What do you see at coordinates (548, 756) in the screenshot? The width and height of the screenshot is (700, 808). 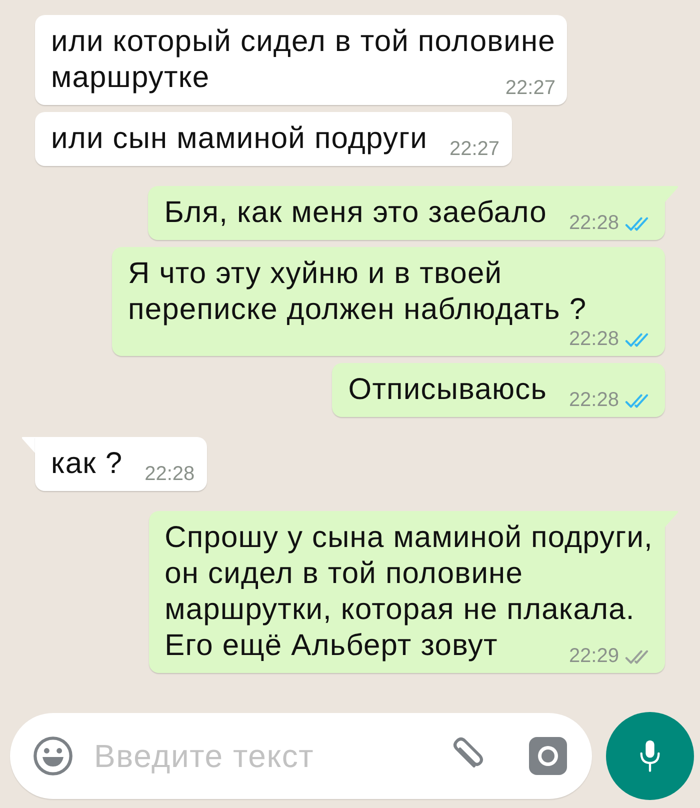 I see `camera-icon` at bounding box center [548, 756].